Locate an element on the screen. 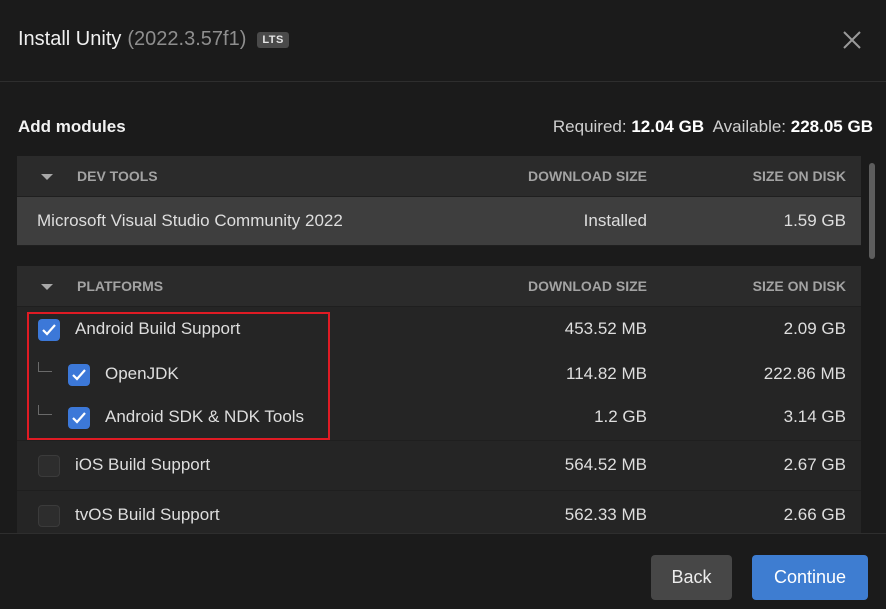  disk-space-info: Required: 12.04 GB Available: 228.05 GB is located at coordinates (713, 127).